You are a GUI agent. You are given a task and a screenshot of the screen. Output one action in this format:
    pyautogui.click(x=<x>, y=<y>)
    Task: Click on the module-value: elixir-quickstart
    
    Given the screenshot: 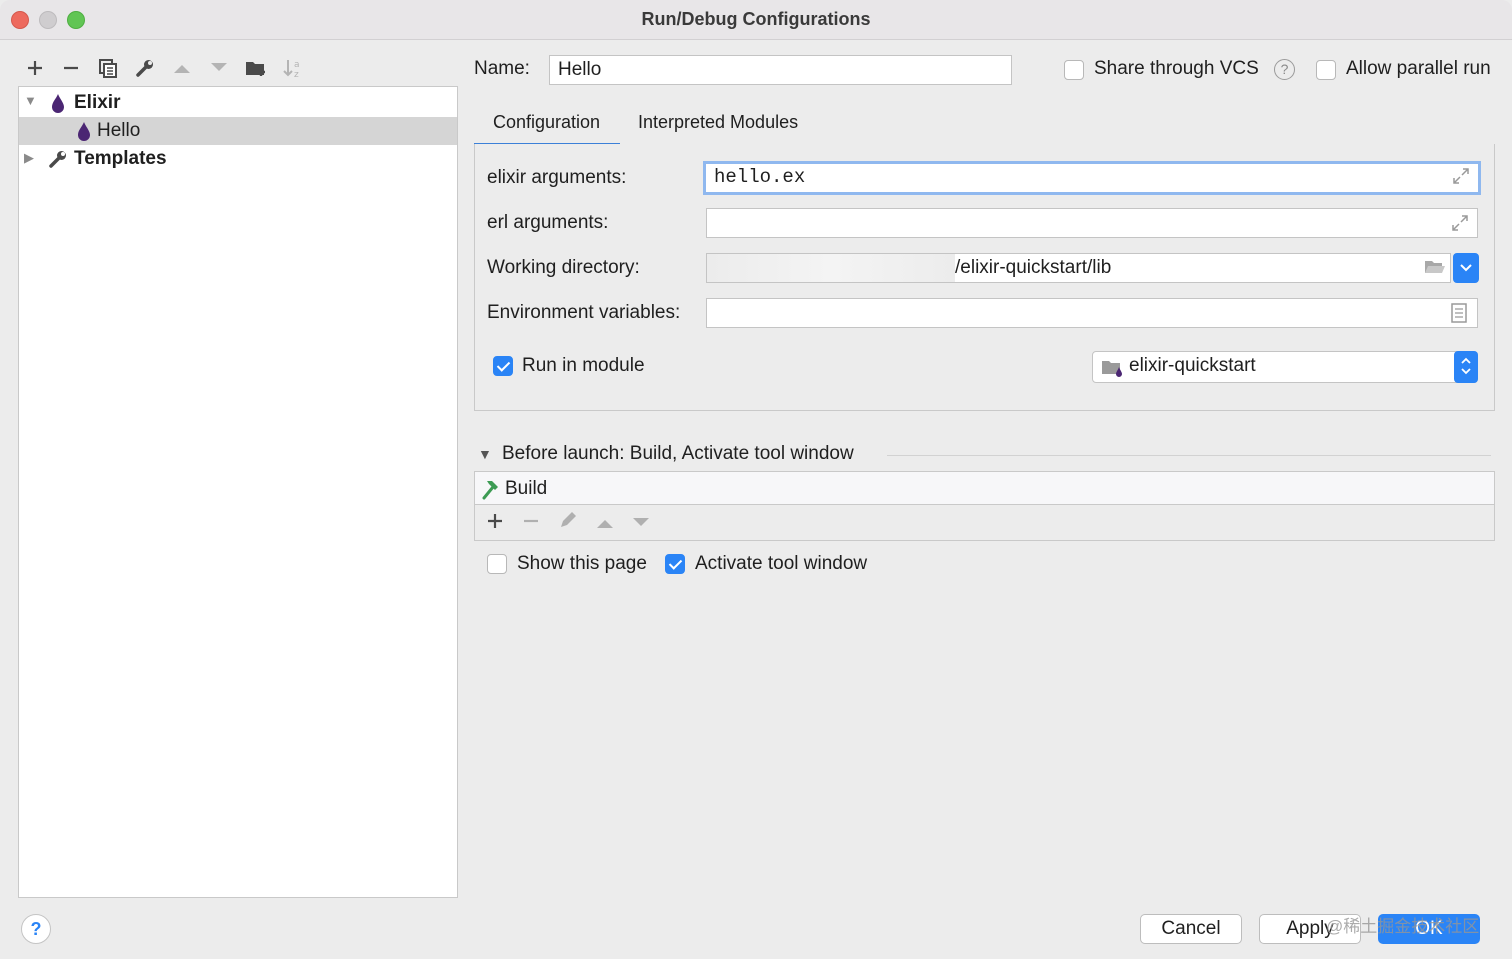 What is the action you would take?
    pyautogui.click(x=1192, y=365)
    